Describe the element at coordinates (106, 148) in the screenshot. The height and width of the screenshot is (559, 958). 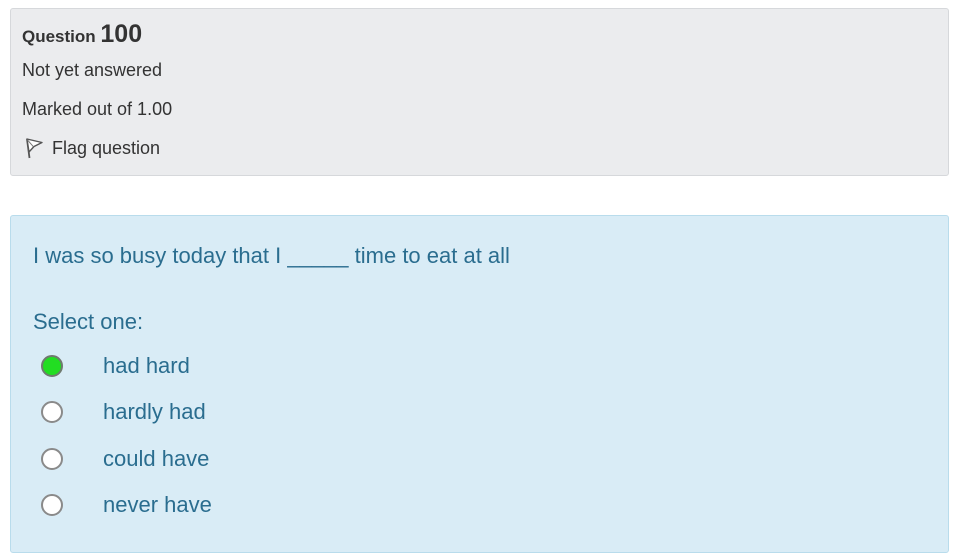
I see `flag-question-label: Flag question` at that location.